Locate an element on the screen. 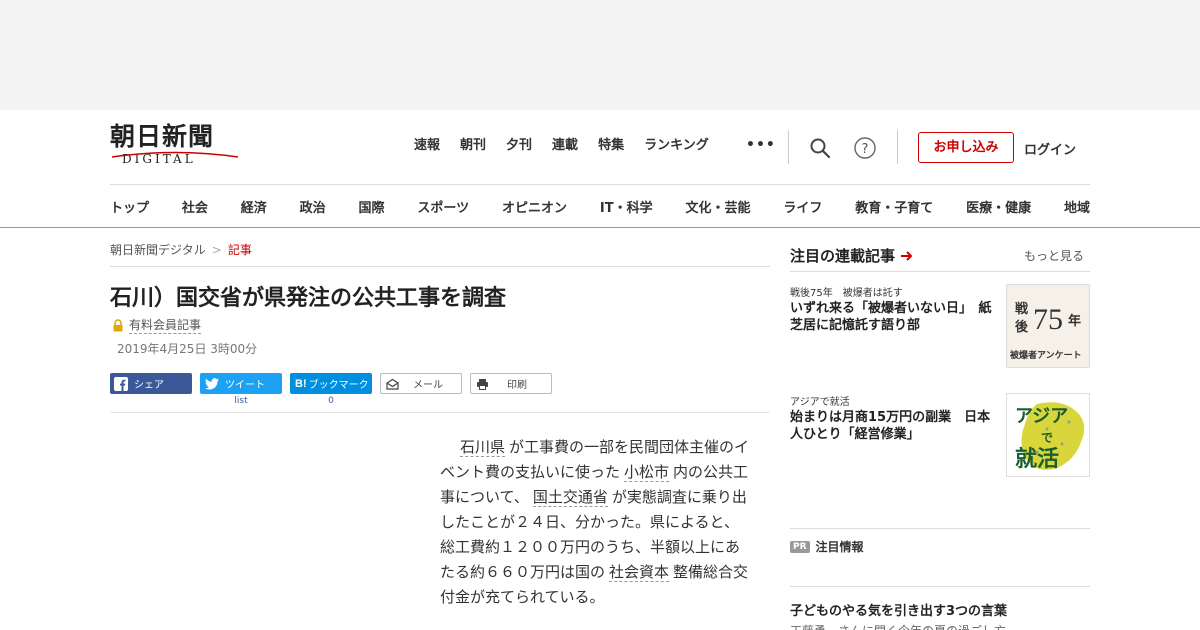 The height and width of the screenshot is (630, 1200). series-headline: いずれ来る「被爆者いない日」 紙芝居に記憶託す語り部 is located at coordinates (891, 317).